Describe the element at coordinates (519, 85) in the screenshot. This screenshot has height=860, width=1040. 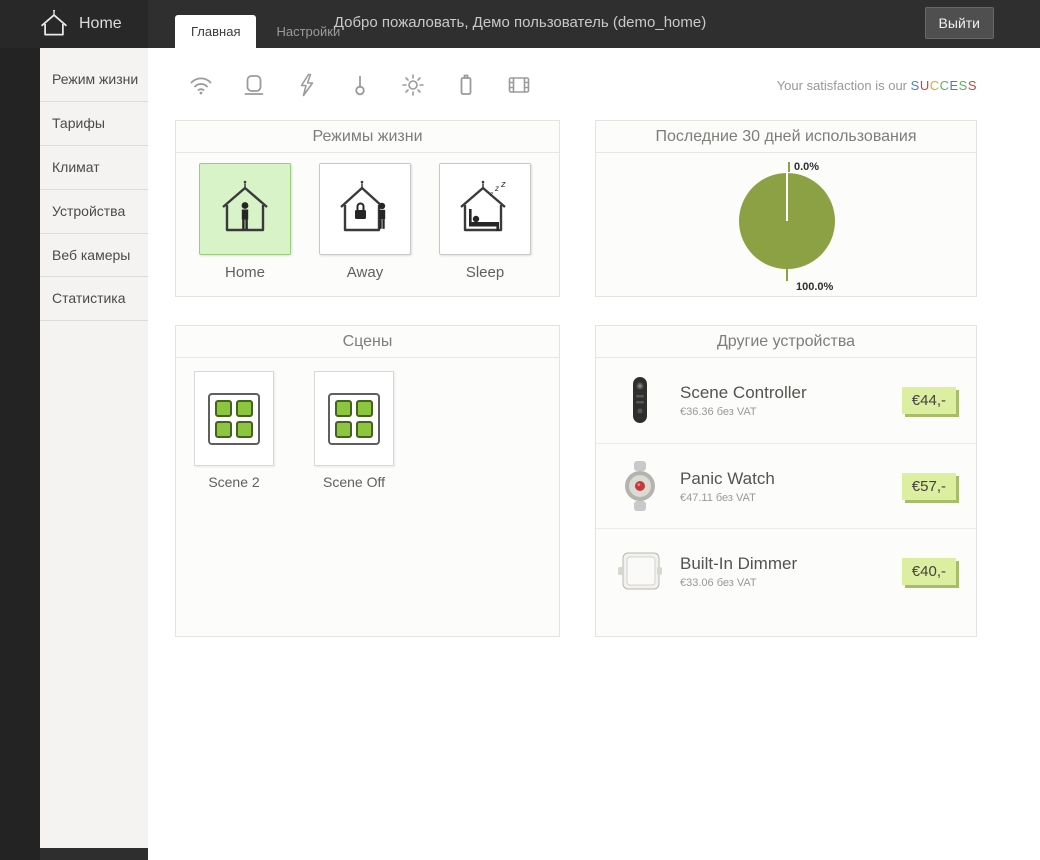
I see `video-icon` at that location.